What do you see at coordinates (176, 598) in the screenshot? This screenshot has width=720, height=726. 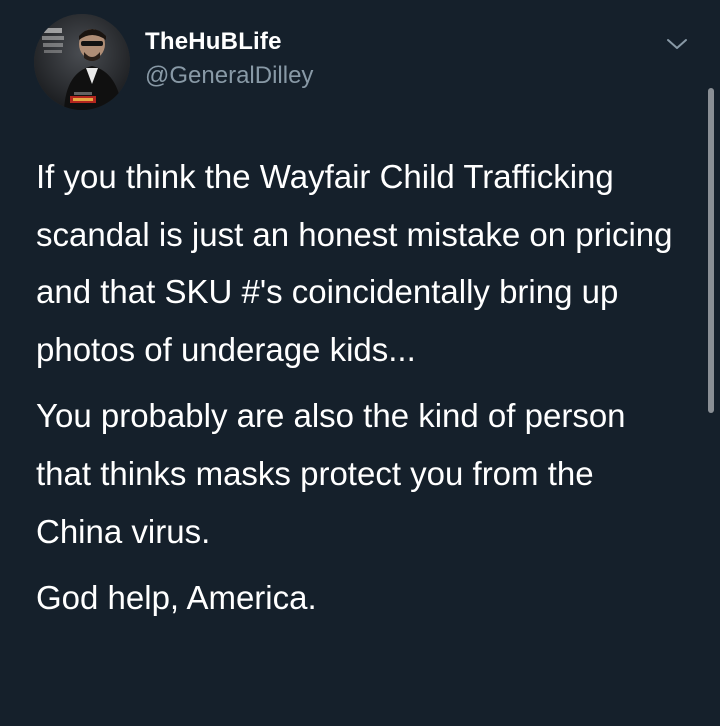 I see `tweet-paragraph: God help, America.` at bounding box center [176, 598].